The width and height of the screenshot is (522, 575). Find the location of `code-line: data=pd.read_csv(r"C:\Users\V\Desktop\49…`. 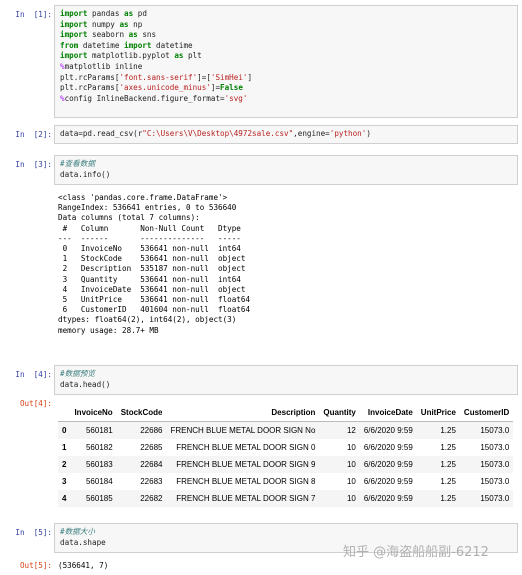

code-line: data=pd.read_csv(r"C:\Users\V\Desktop\49… is located at coordinates (286, 134).